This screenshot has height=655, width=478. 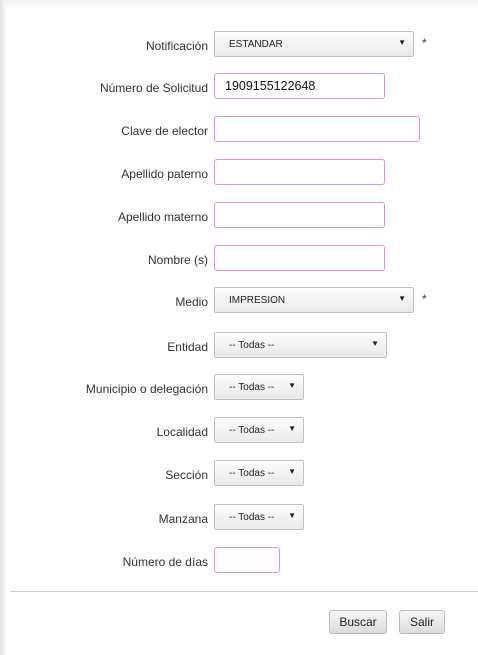 What do you see at coordinates (256, 44) in the screenshot?
I see `notification-select-value: ESTANDAR` at bounding box center [256, 44].